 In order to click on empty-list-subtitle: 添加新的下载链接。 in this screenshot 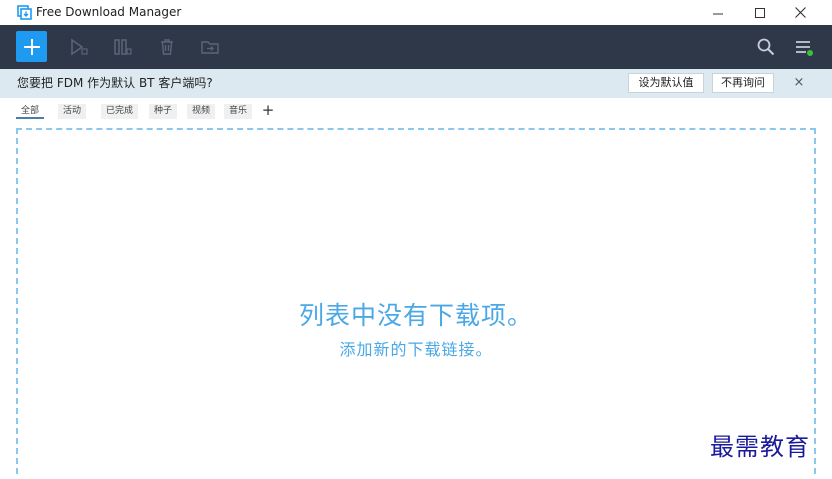, I will do `click(416, 349)`.